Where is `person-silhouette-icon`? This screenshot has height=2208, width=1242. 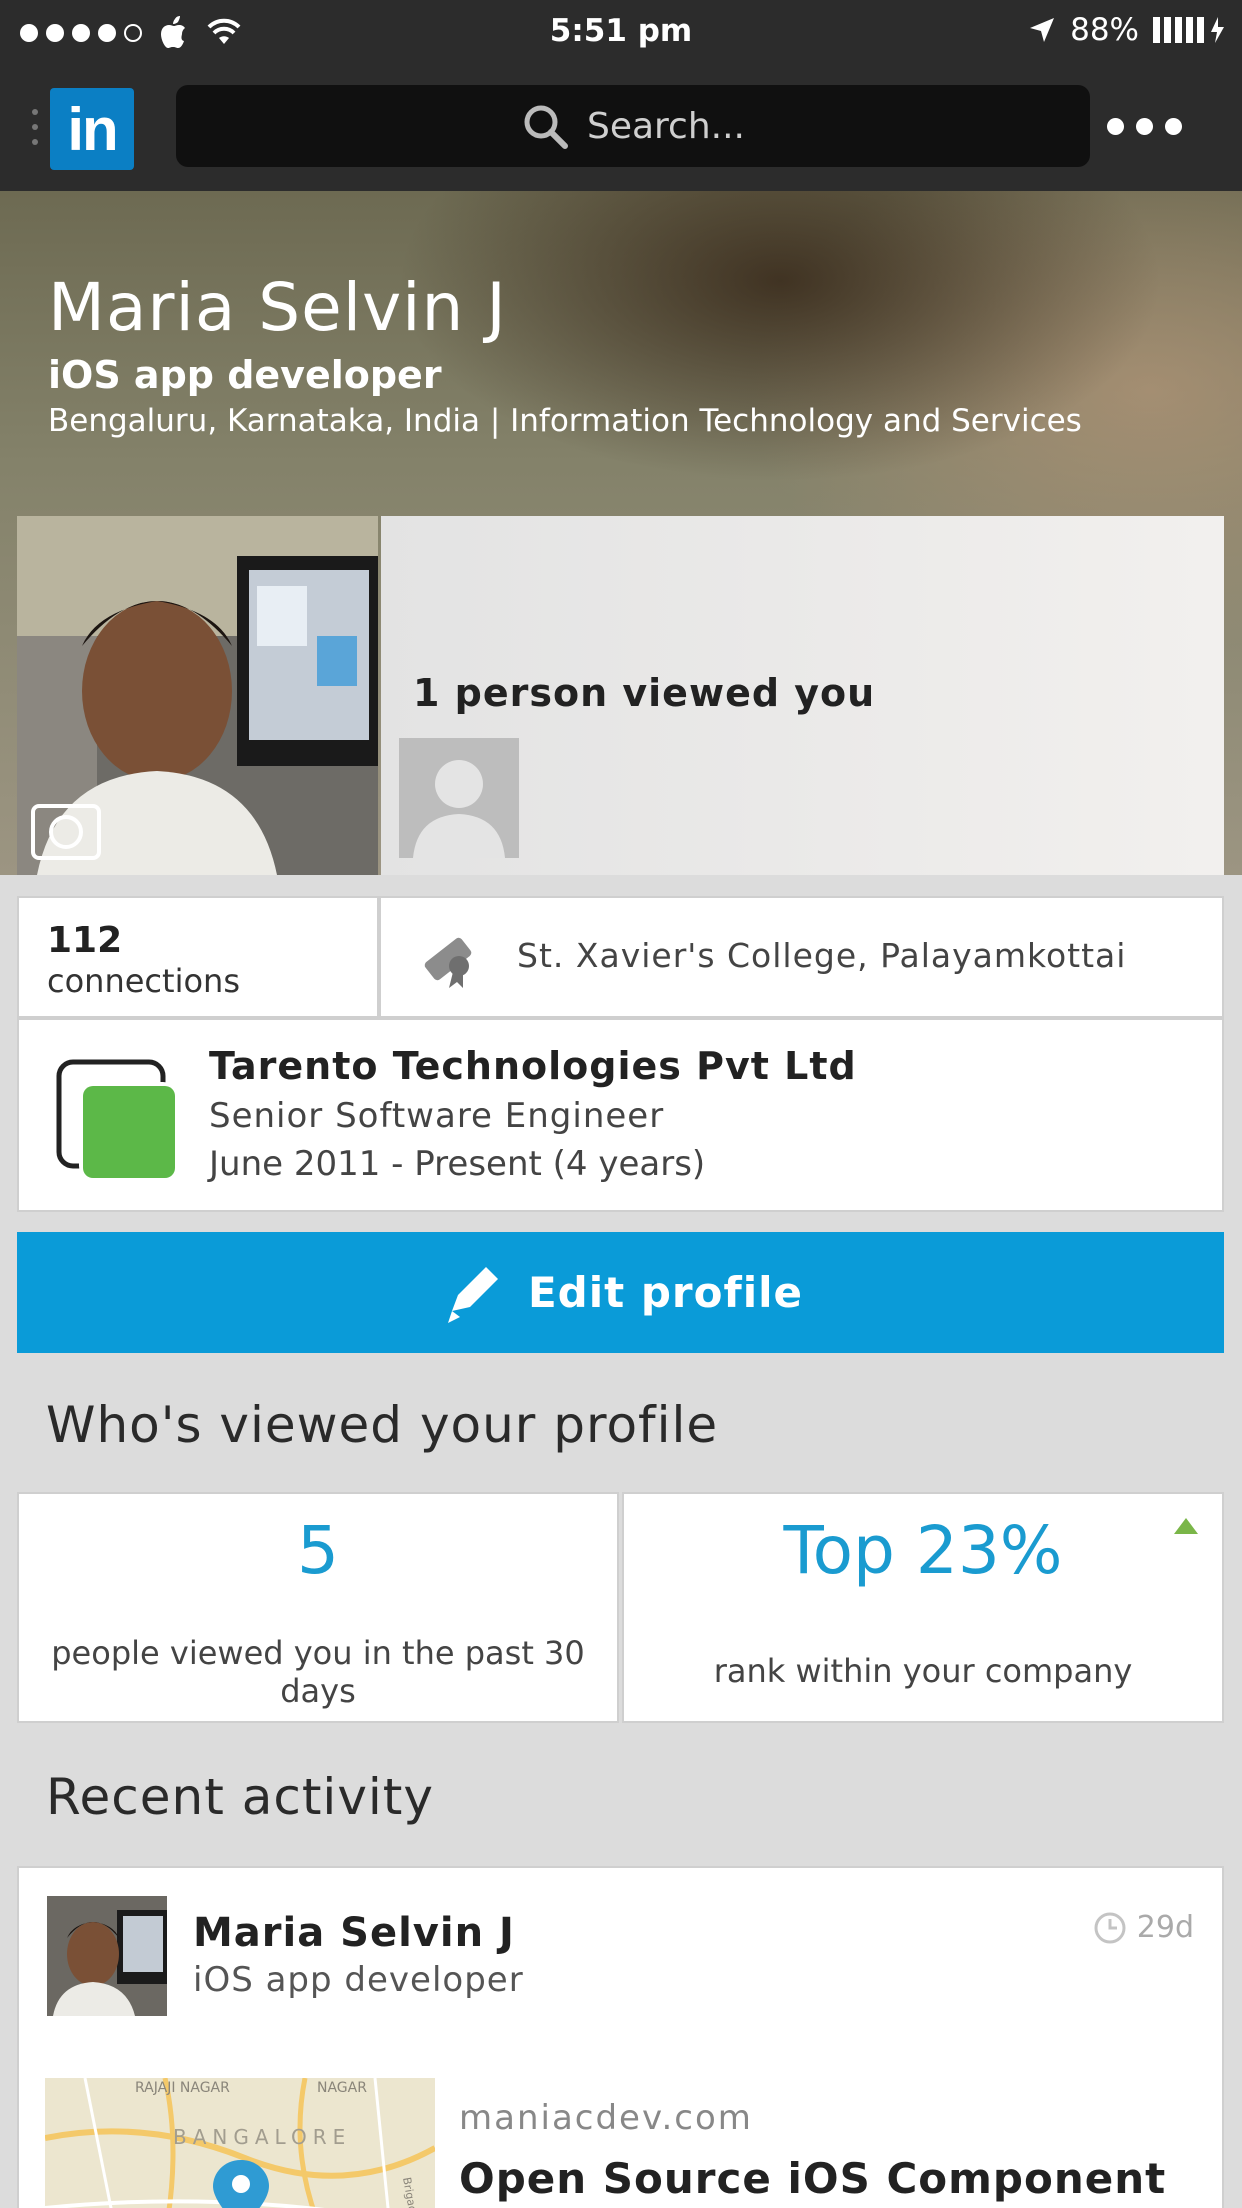 person-silhouette-icon is located at coordinates (459, 798).